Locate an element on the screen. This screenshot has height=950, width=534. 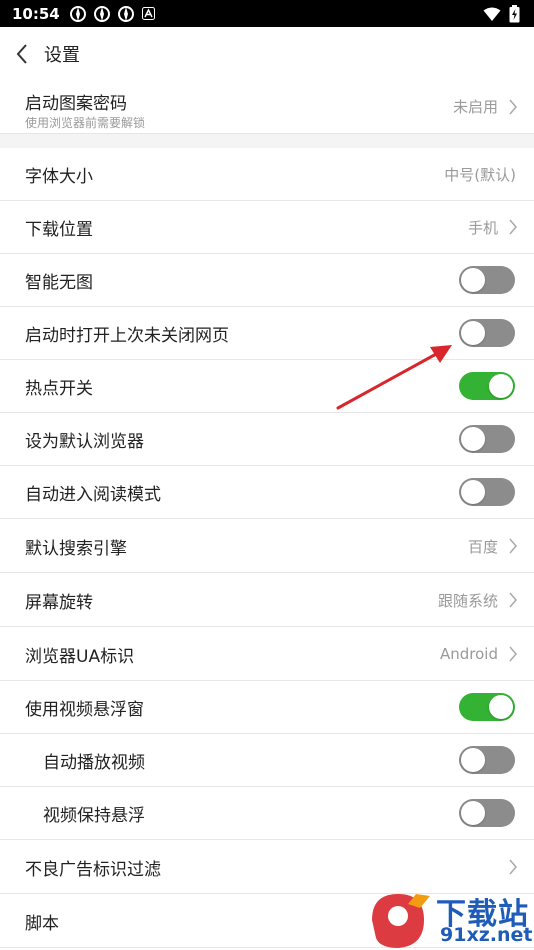
row-label: 浏览器UA标识 is located at coordinates (80, 656).